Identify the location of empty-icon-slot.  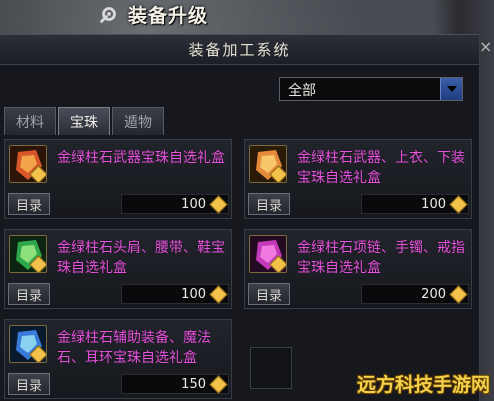
(271, 368).